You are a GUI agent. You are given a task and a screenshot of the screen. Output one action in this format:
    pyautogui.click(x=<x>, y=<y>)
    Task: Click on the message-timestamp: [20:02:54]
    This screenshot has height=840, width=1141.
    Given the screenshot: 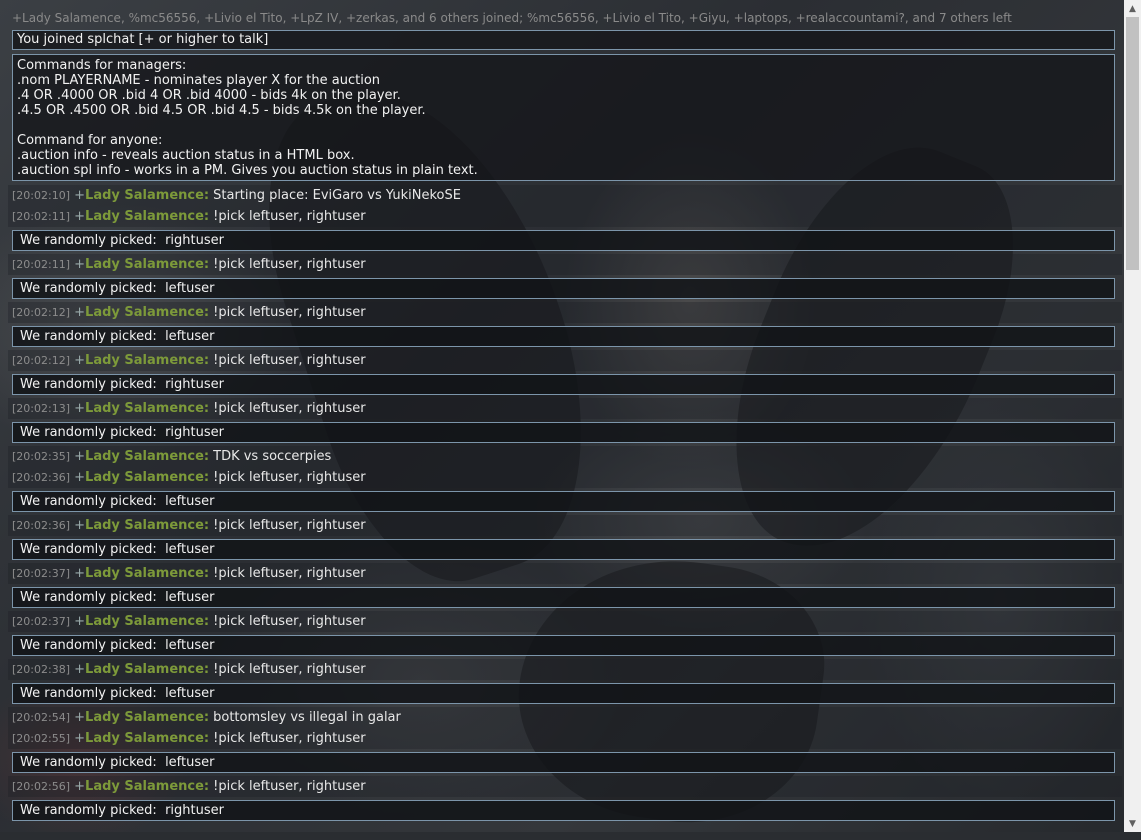 What is the action you would take?
    pyautogui.click(x=41, y=717)
    